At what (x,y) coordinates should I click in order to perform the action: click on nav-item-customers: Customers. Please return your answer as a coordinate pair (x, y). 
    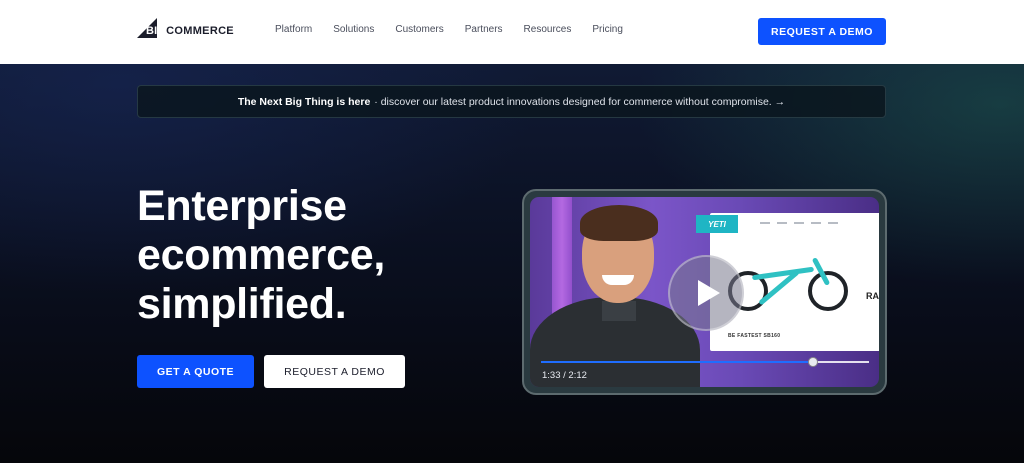
    Looking at the image, I should click on (419, 29).